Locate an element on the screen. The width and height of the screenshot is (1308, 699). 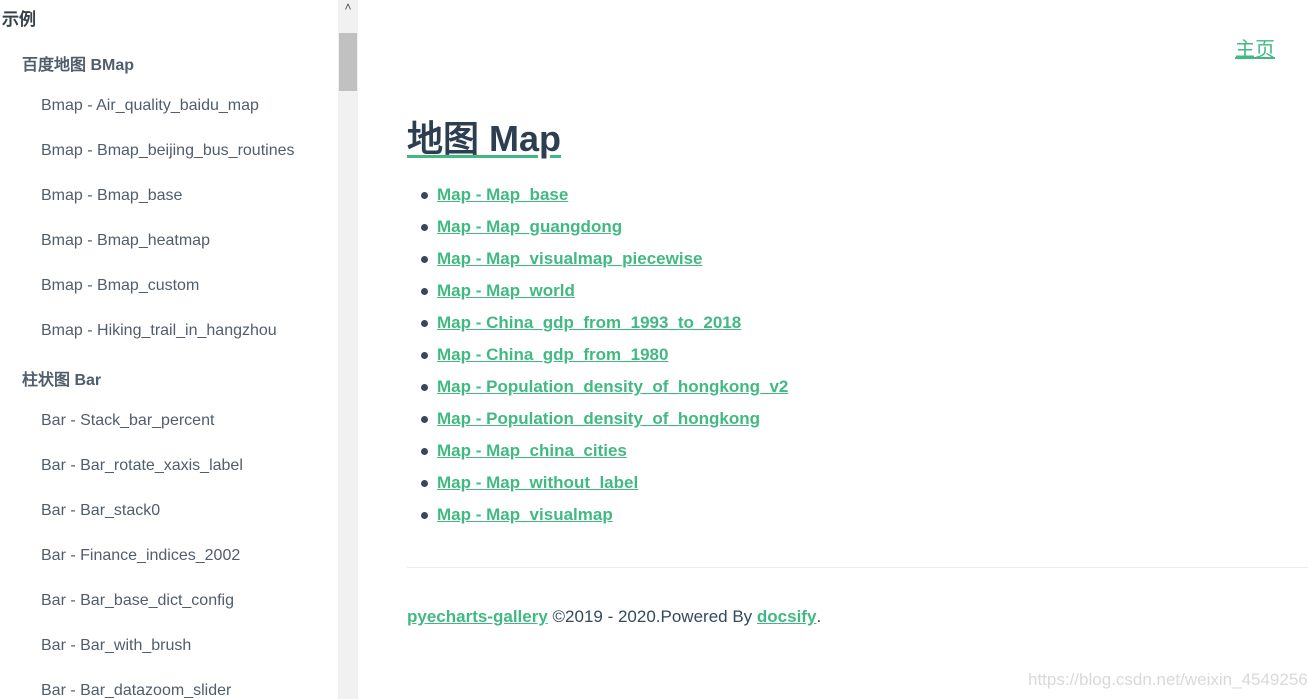
link-map-china-cities: Map - Map_china_cities is located at coordinates (532, 450).